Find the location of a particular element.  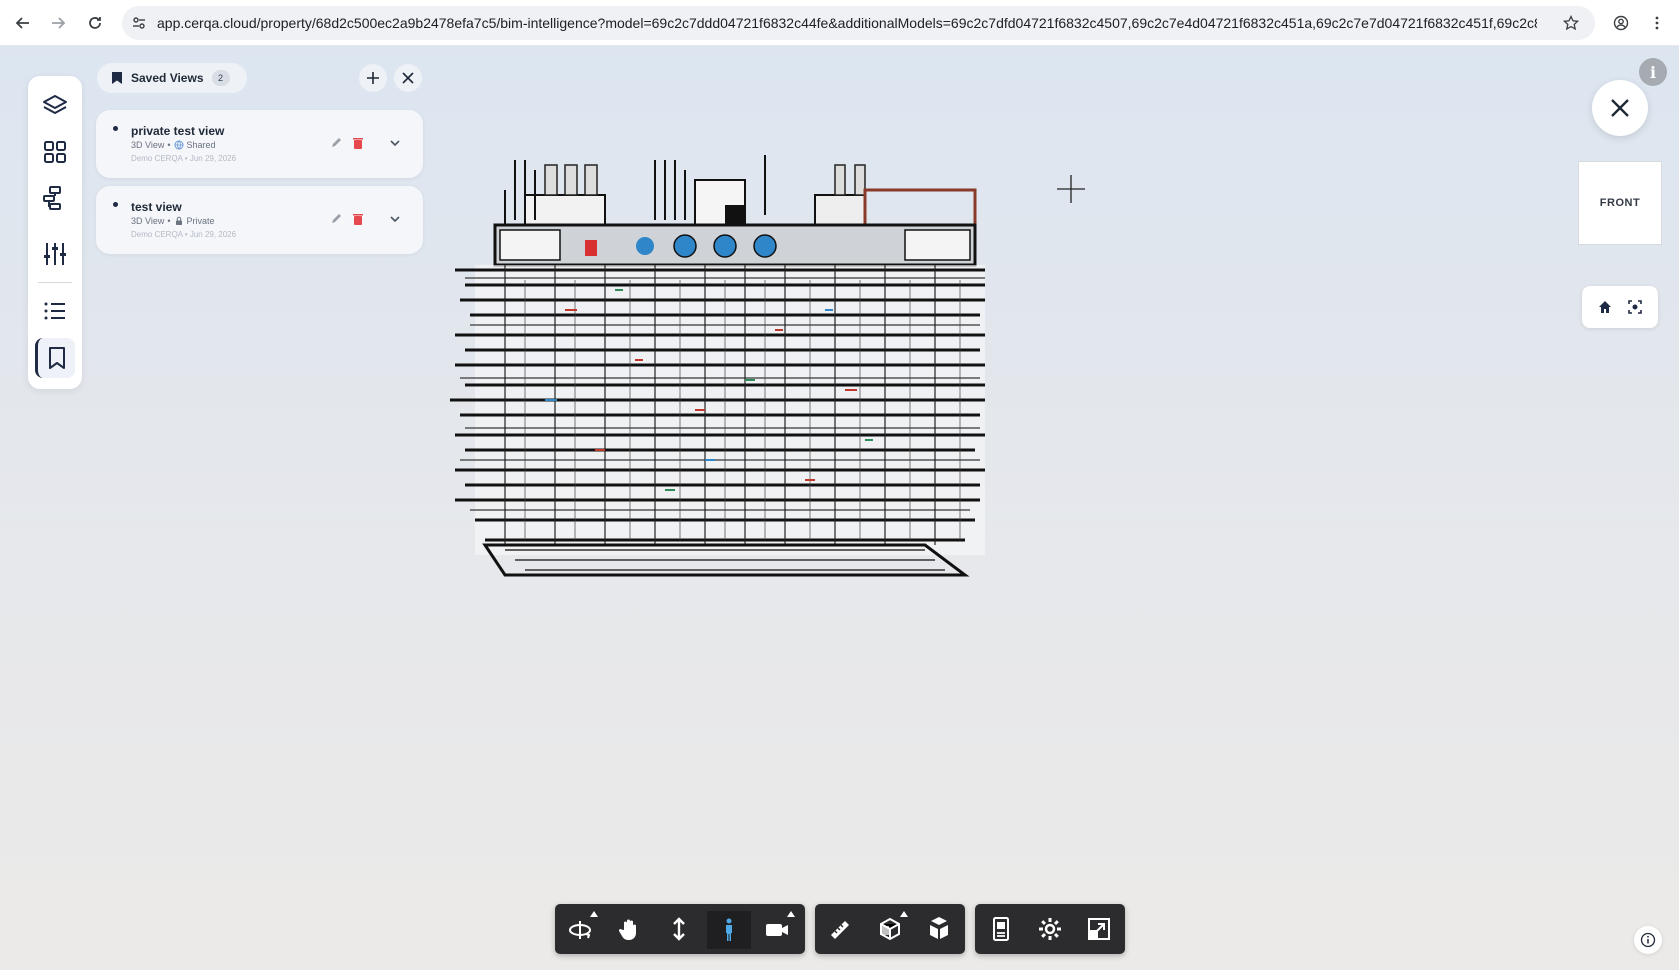

lock-icon is located at coordinates (178, 220).